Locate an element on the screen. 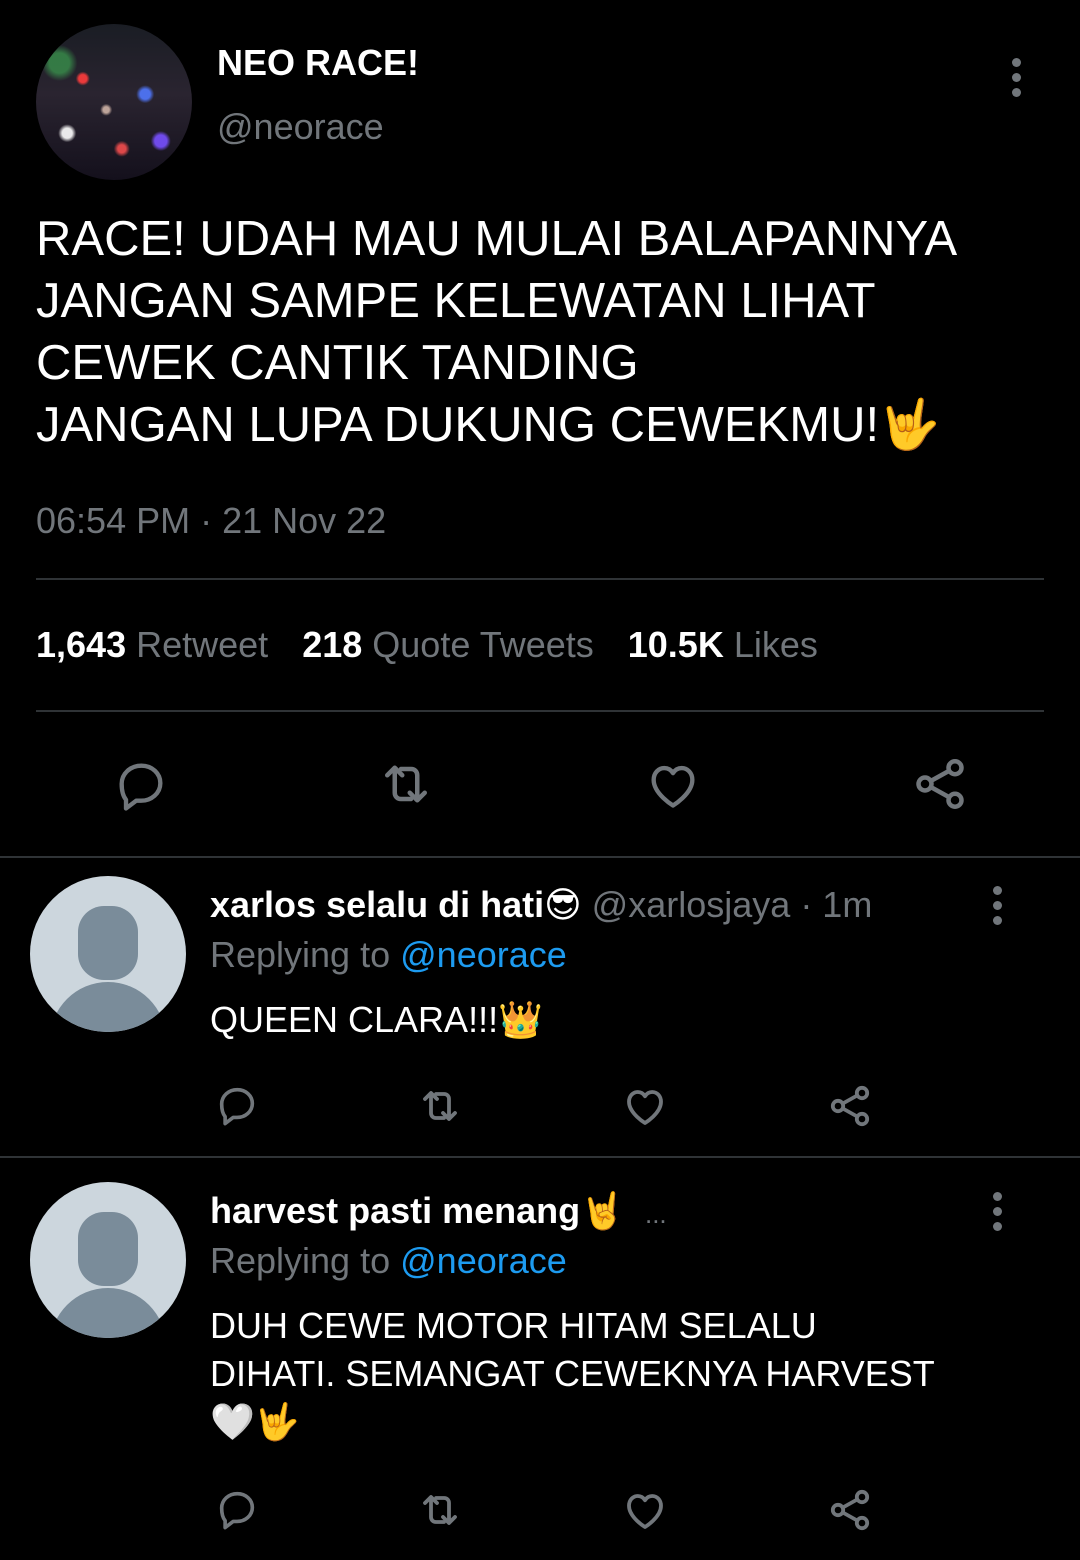  reply-text: QUEEN CLARA!!!👑 is located at coordinates (376, 1019).